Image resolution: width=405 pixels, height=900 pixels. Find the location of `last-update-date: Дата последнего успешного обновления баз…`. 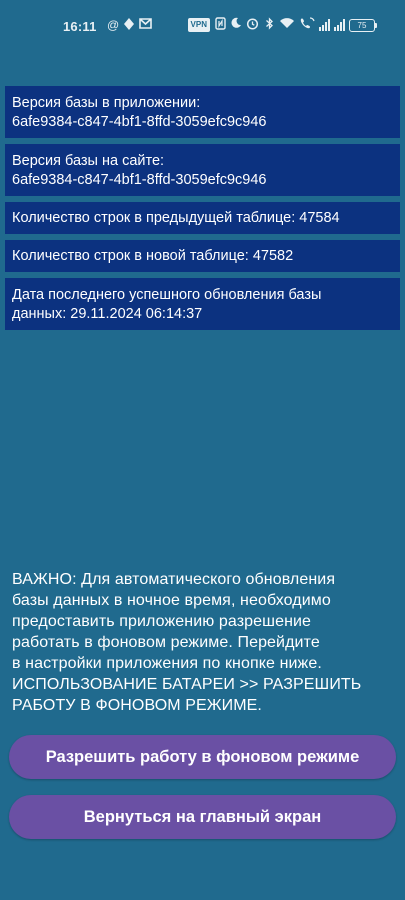

last-update-date: Дата последнего успешного обновления баз… is located at coordinates (202, 304).